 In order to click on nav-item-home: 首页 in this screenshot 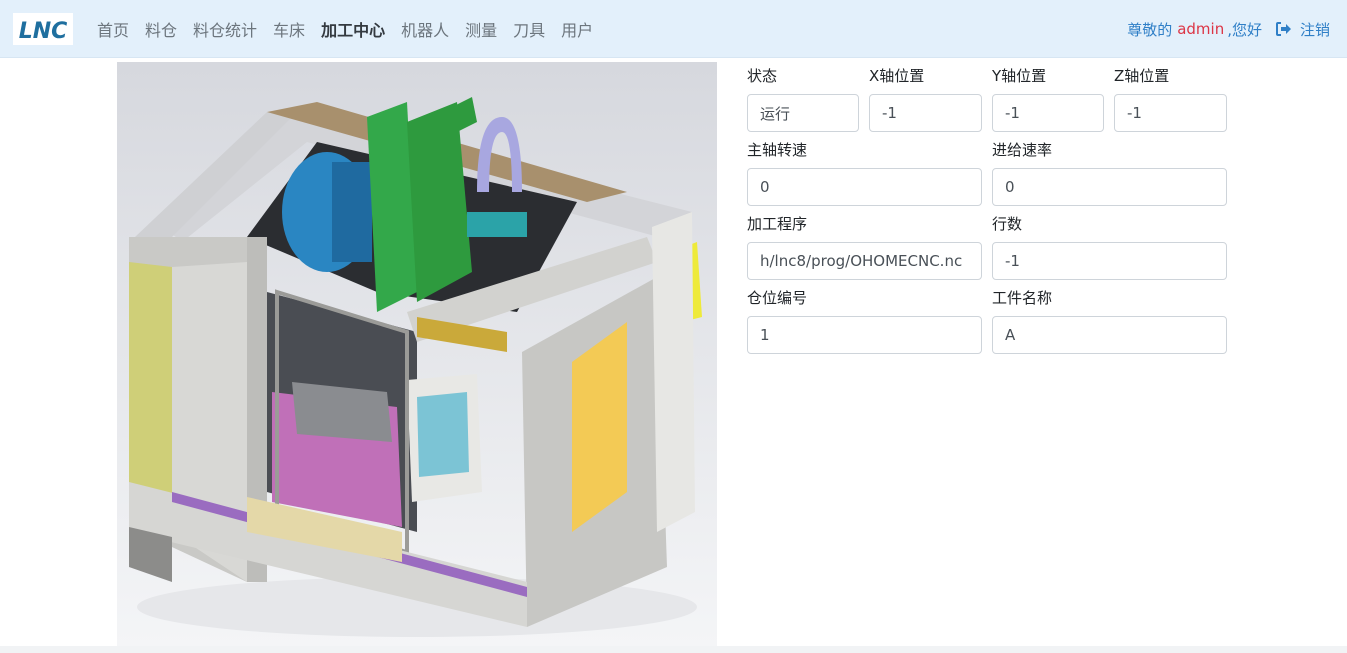, I will do `click(113, 29)`.